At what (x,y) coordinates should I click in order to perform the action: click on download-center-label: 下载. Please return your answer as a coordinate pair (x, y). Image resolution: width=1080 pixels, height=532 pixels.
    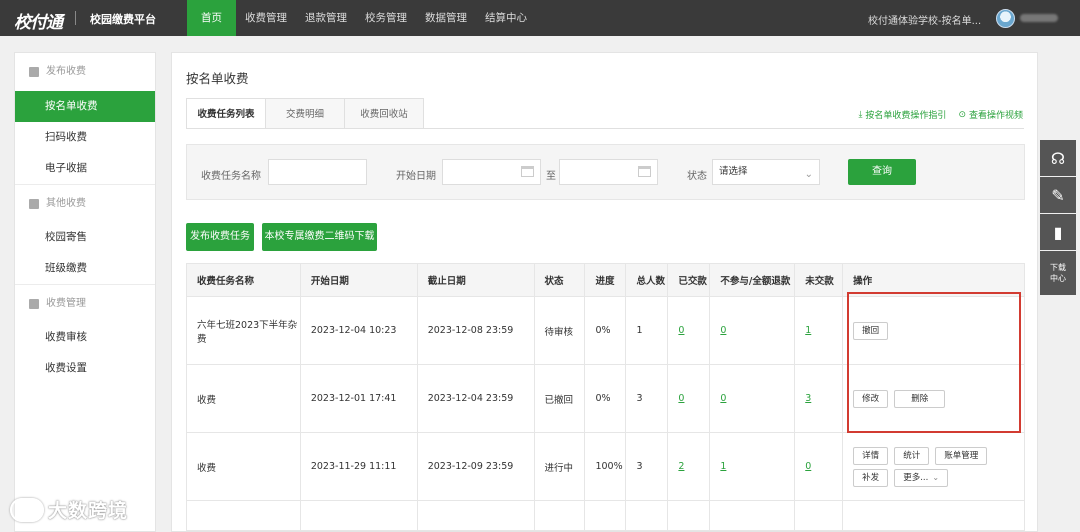
    Looking at the image, I should click on (1058, 267).